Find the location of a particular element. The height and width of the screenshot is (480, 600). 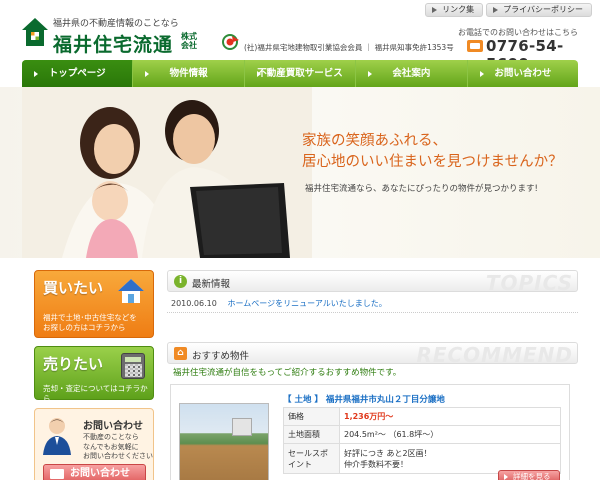

calculator-icon is located at coordinates (133, 366).